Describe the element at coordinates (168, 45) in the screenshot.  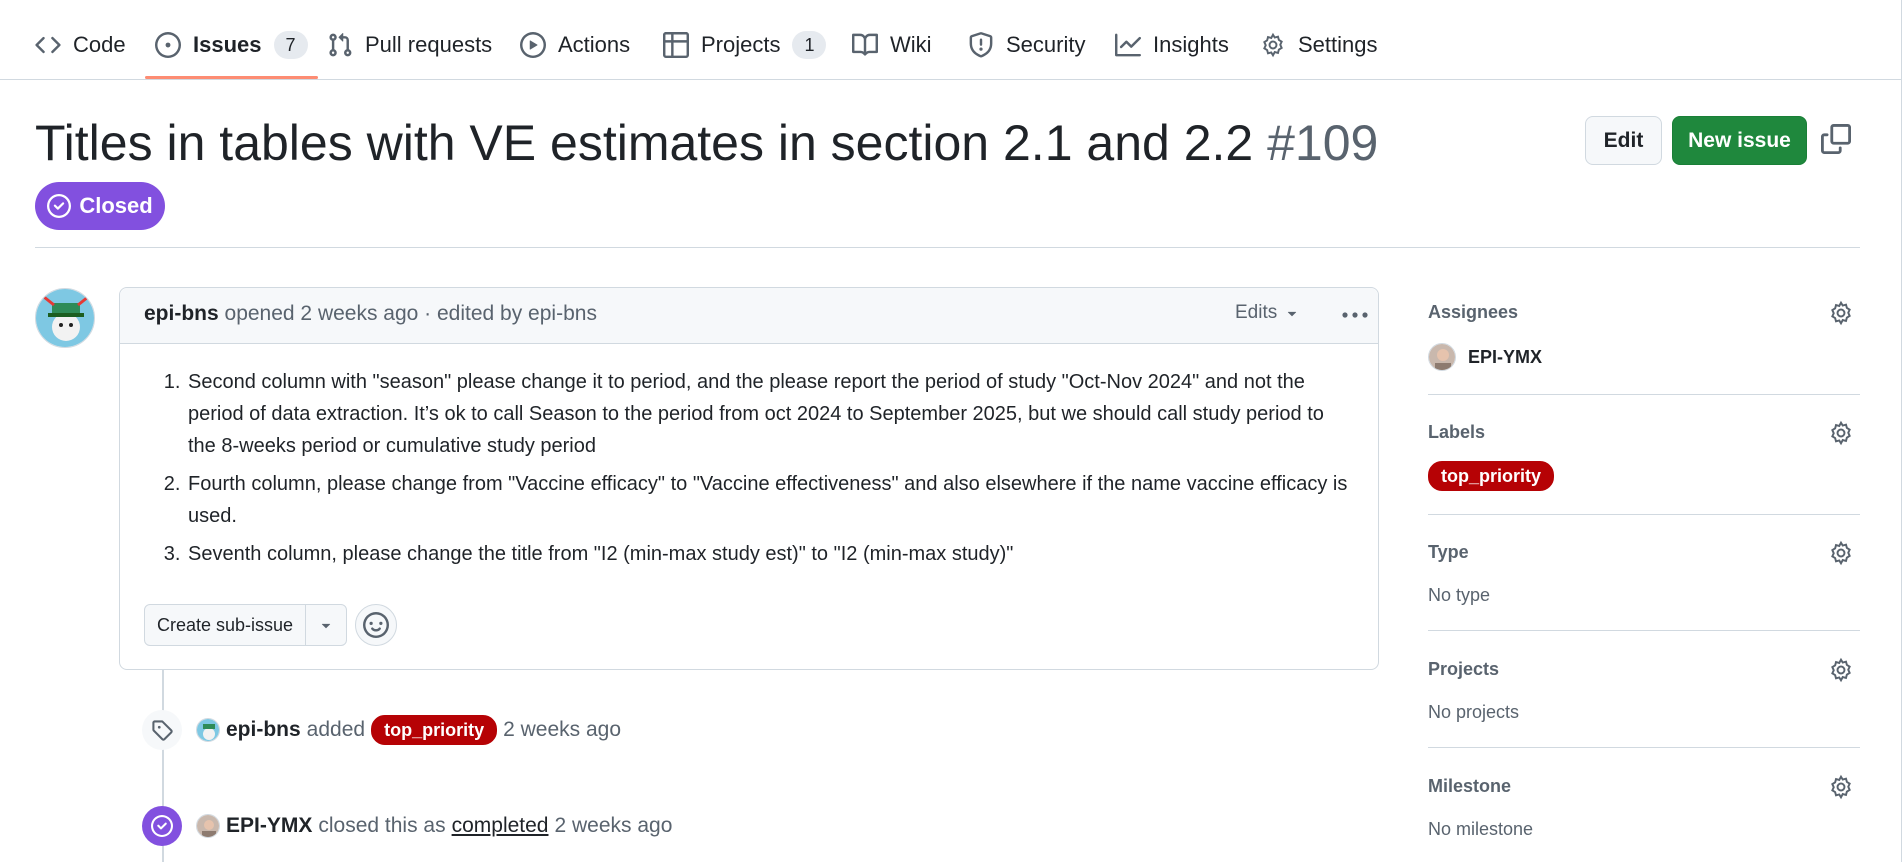
I see `issue-opened-icon` at that location.